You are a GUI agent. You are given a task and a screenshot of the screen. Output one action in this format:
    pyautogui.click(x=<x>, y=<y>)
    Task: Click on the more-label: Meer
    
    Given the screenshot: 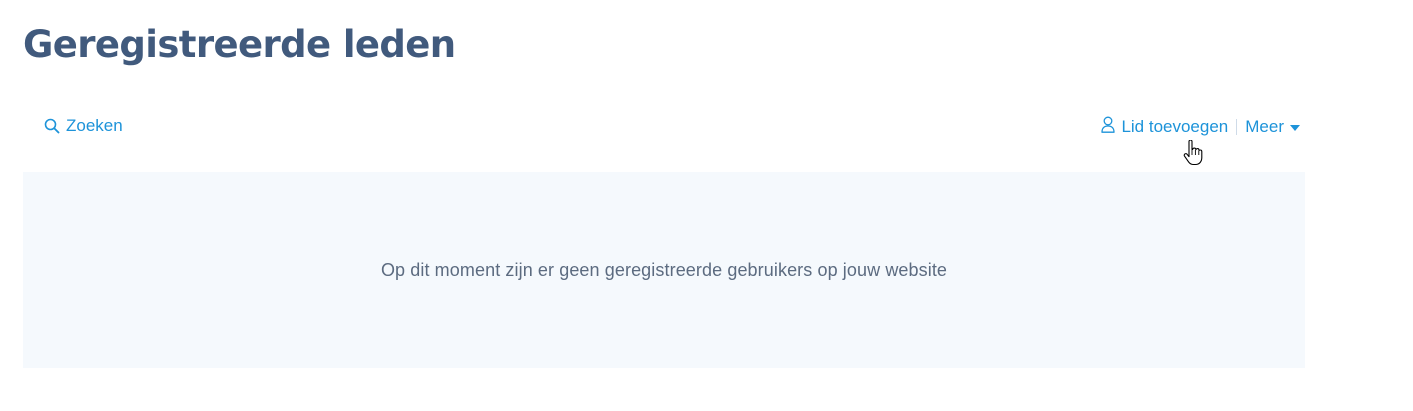 What is the action you would take?
    pyautogui.click(x=1264, y=126)
    